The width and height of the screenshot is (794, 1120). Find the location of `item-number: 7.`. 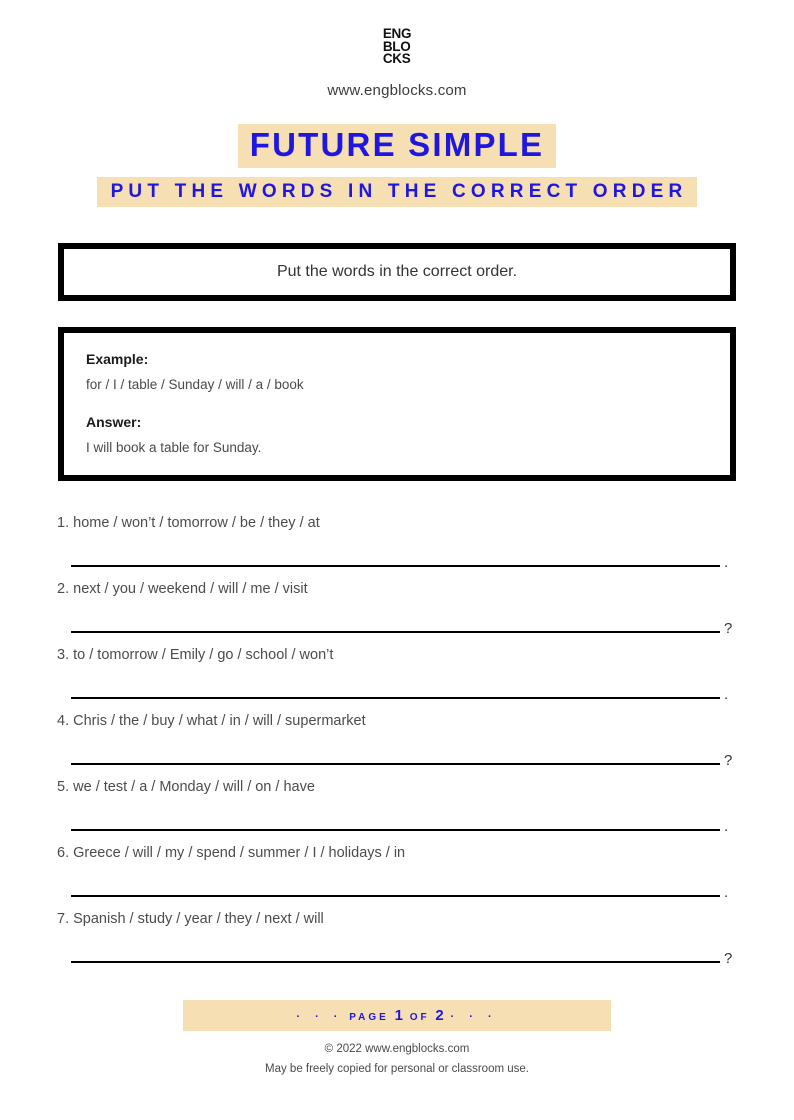

item-number: 7. is located at coordinates (63, 919).